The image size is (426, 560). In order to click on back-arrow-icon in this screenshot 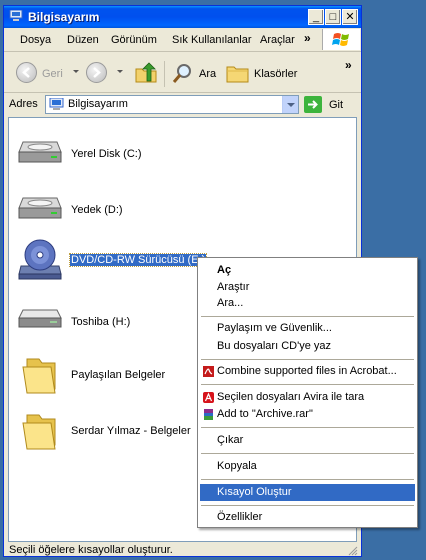, I will do `click(26, 72)`.